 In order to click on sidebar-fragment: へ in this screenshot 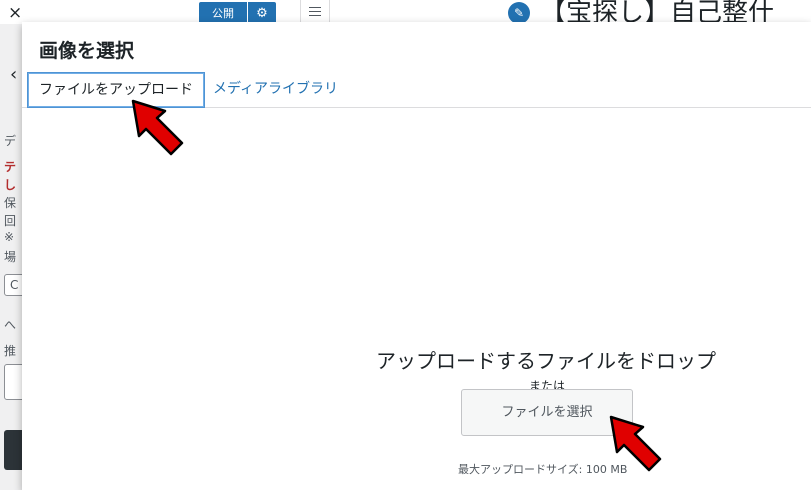, I will do `click(10, 325)`.